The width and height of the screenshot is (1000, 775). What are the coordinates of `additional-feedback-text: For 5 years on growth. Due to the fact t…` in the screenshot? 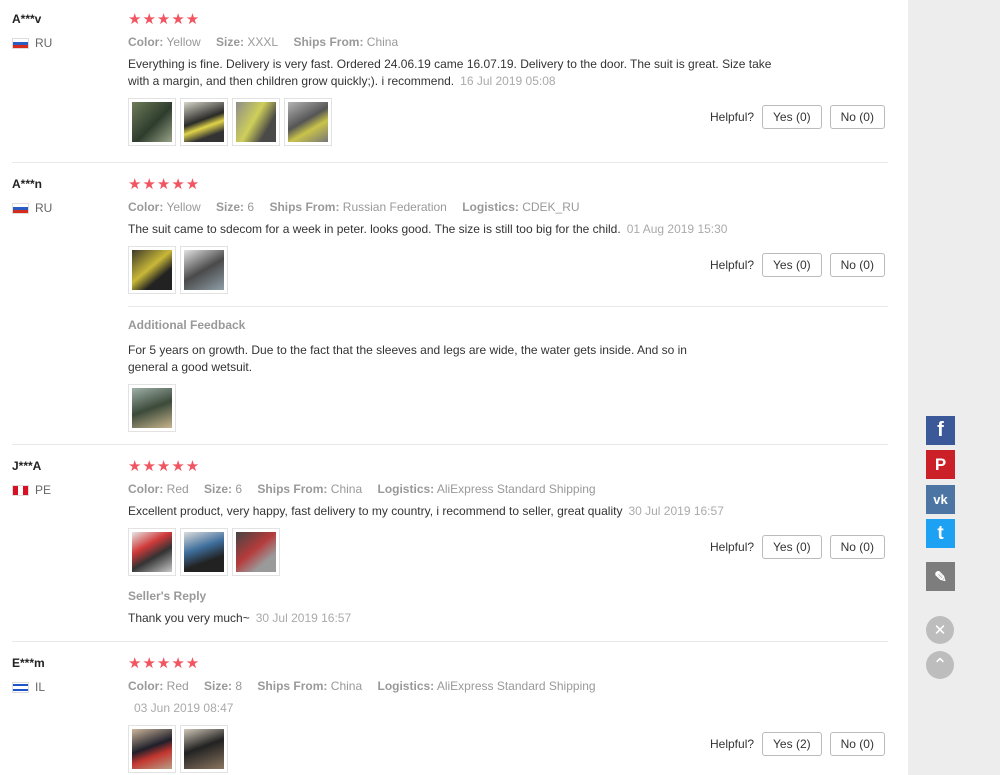 It's located at (407, 358).